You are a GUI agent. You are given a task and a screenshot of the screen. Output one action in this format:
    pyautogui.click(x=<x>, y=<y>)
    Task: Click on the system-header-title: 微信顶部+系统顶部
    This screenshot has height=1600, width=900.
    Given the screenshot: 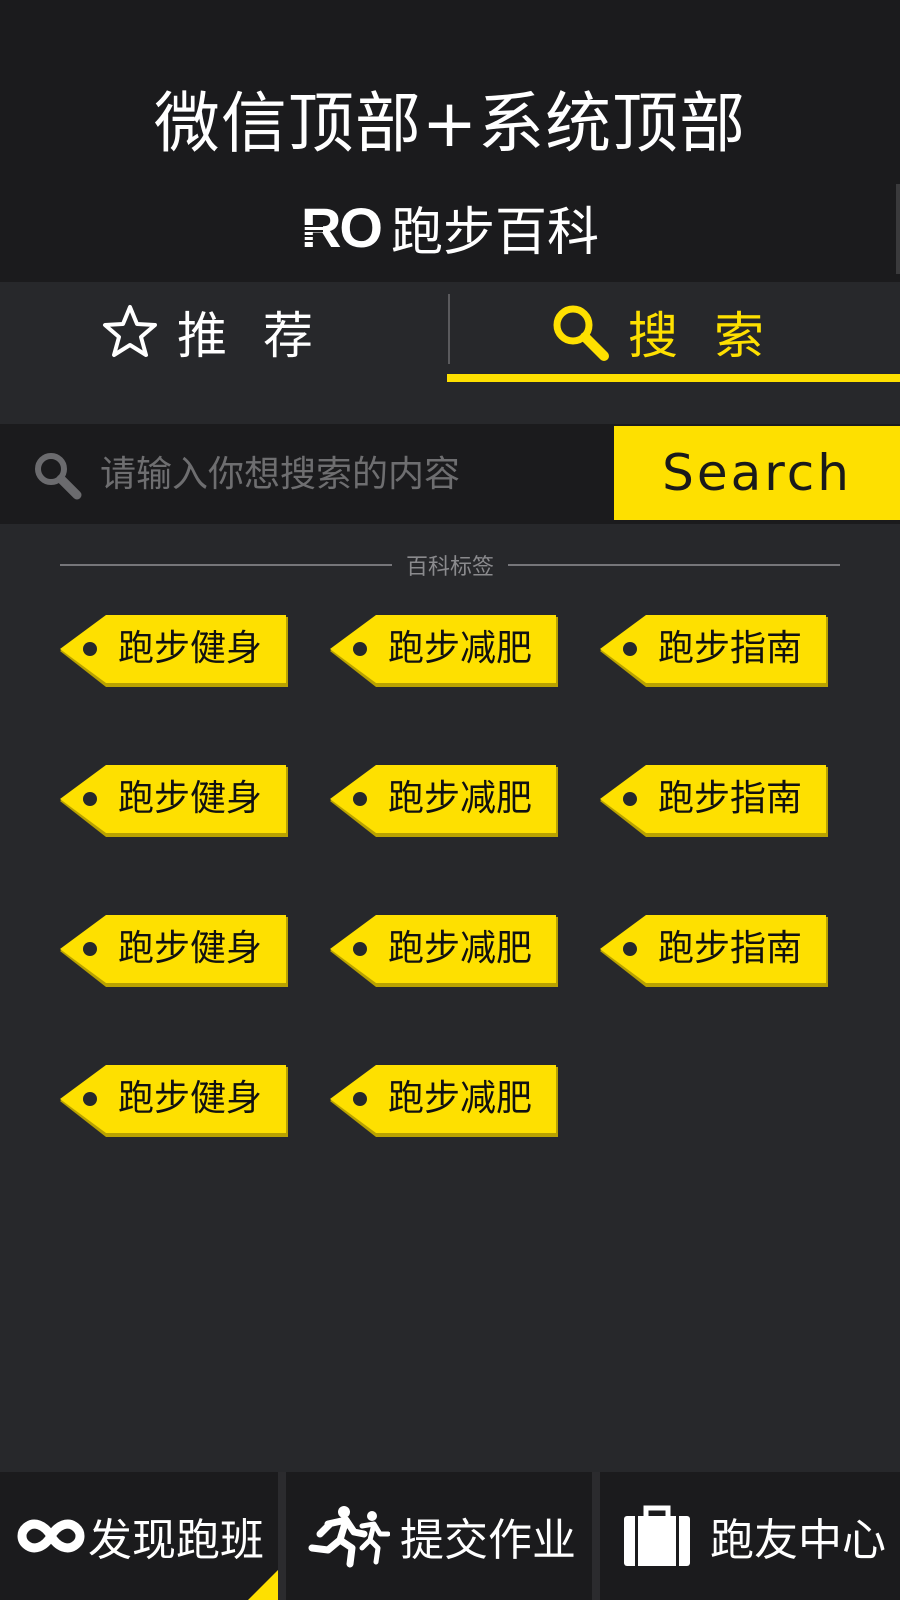 What is the action you would take?
    pyautogui.click(x=450, y=123)
    